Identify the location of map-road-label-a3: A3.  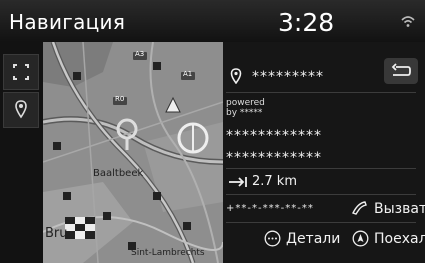
(140, 54).